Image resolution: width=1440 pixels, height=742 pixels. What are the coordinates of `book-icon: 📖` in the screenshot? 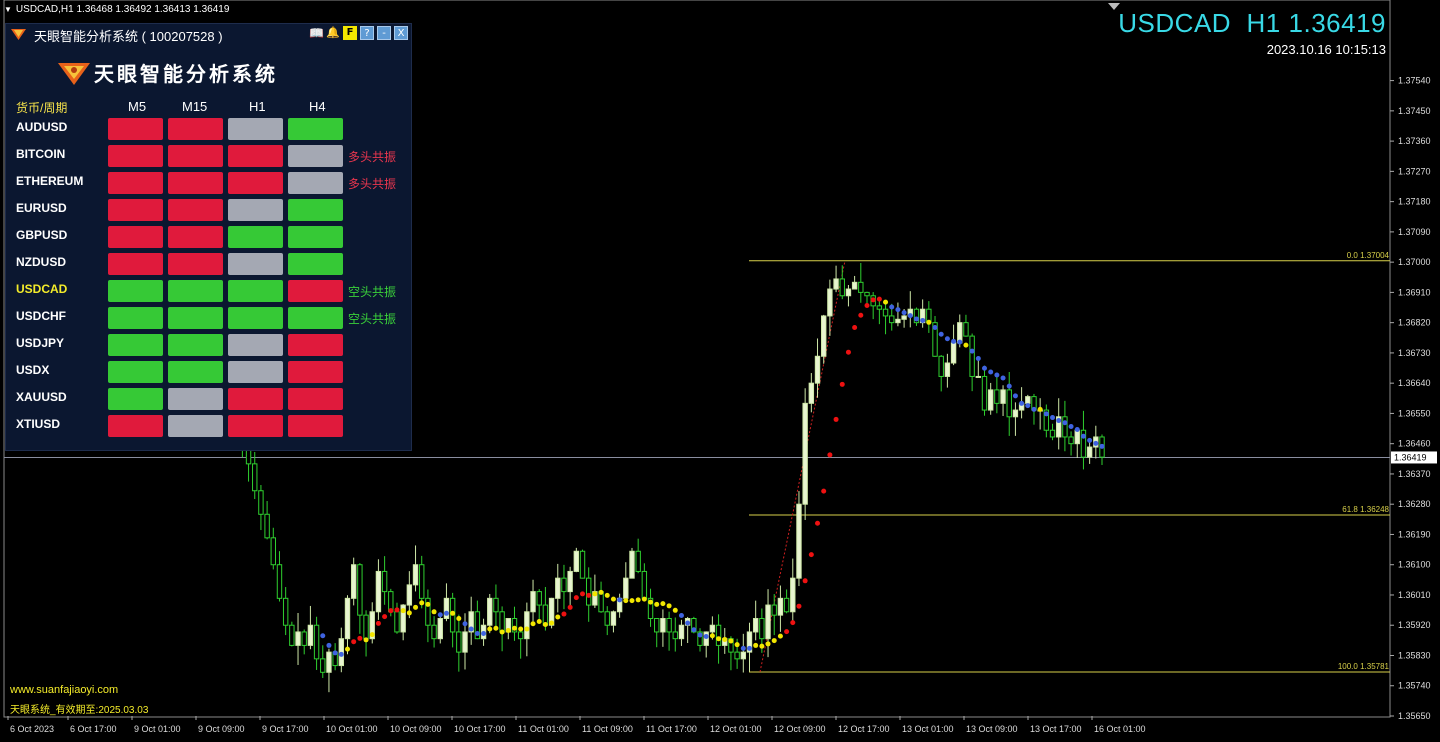 It's located at (316, 33).